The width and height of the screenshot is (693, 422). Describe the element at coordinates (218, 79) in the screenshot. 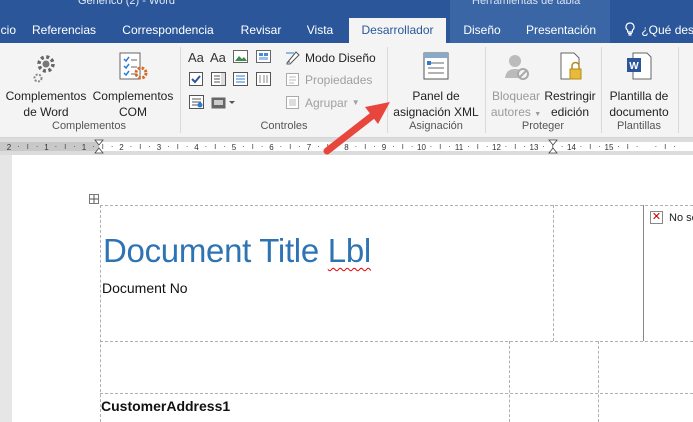

I see `combo-box-control-icon` at that location.